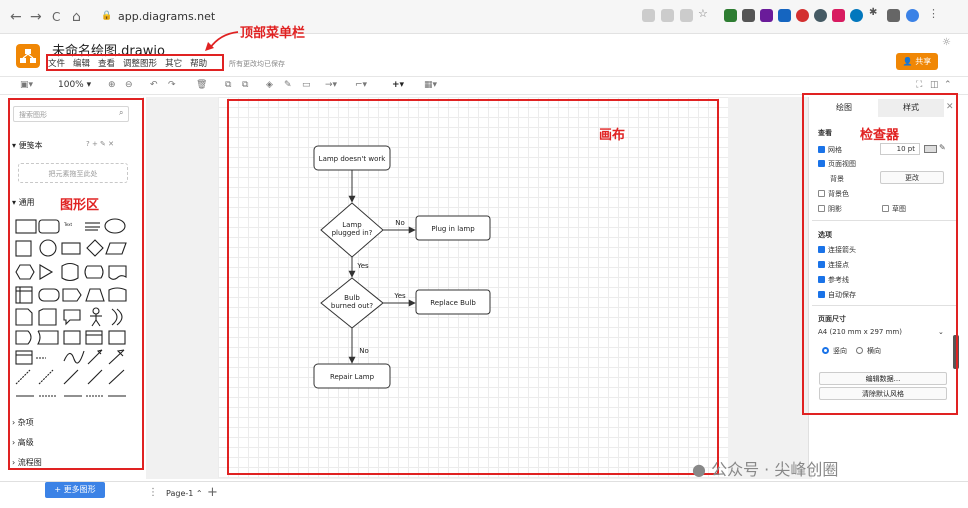  Describe the element at coordinates (26, 85) in the screenshot. I see `format-panel-icon: ▣▾` at that location.